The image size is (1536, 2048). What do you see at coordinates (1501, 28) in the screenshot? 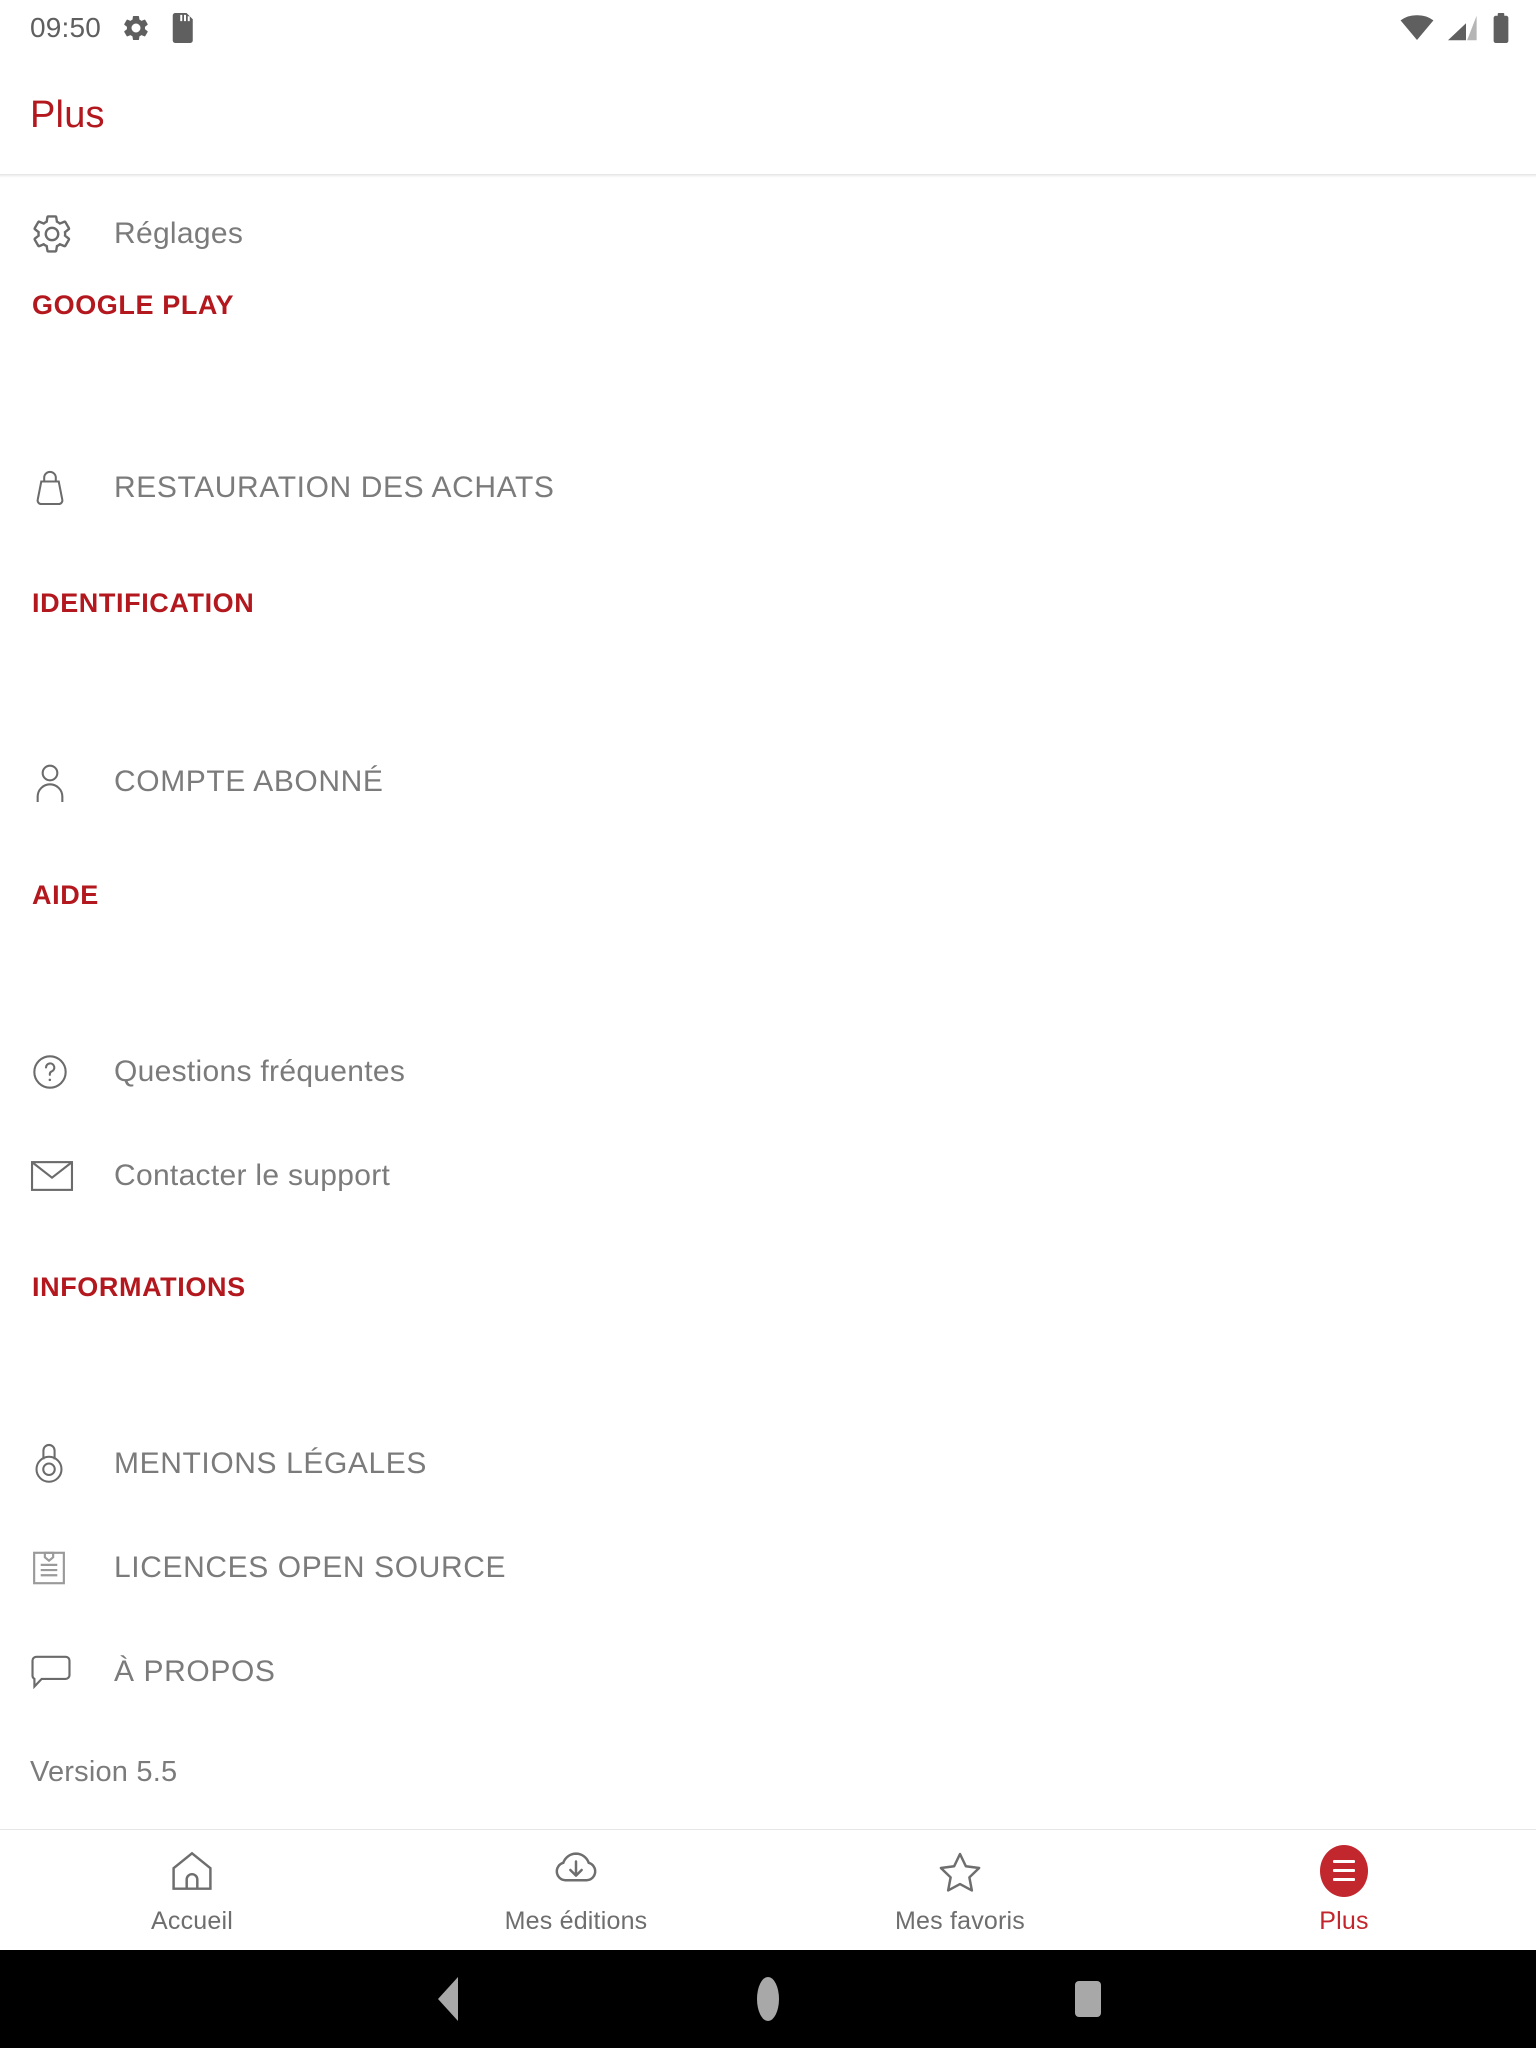
I see `battery-icon` at bounding box center [1501, 28].